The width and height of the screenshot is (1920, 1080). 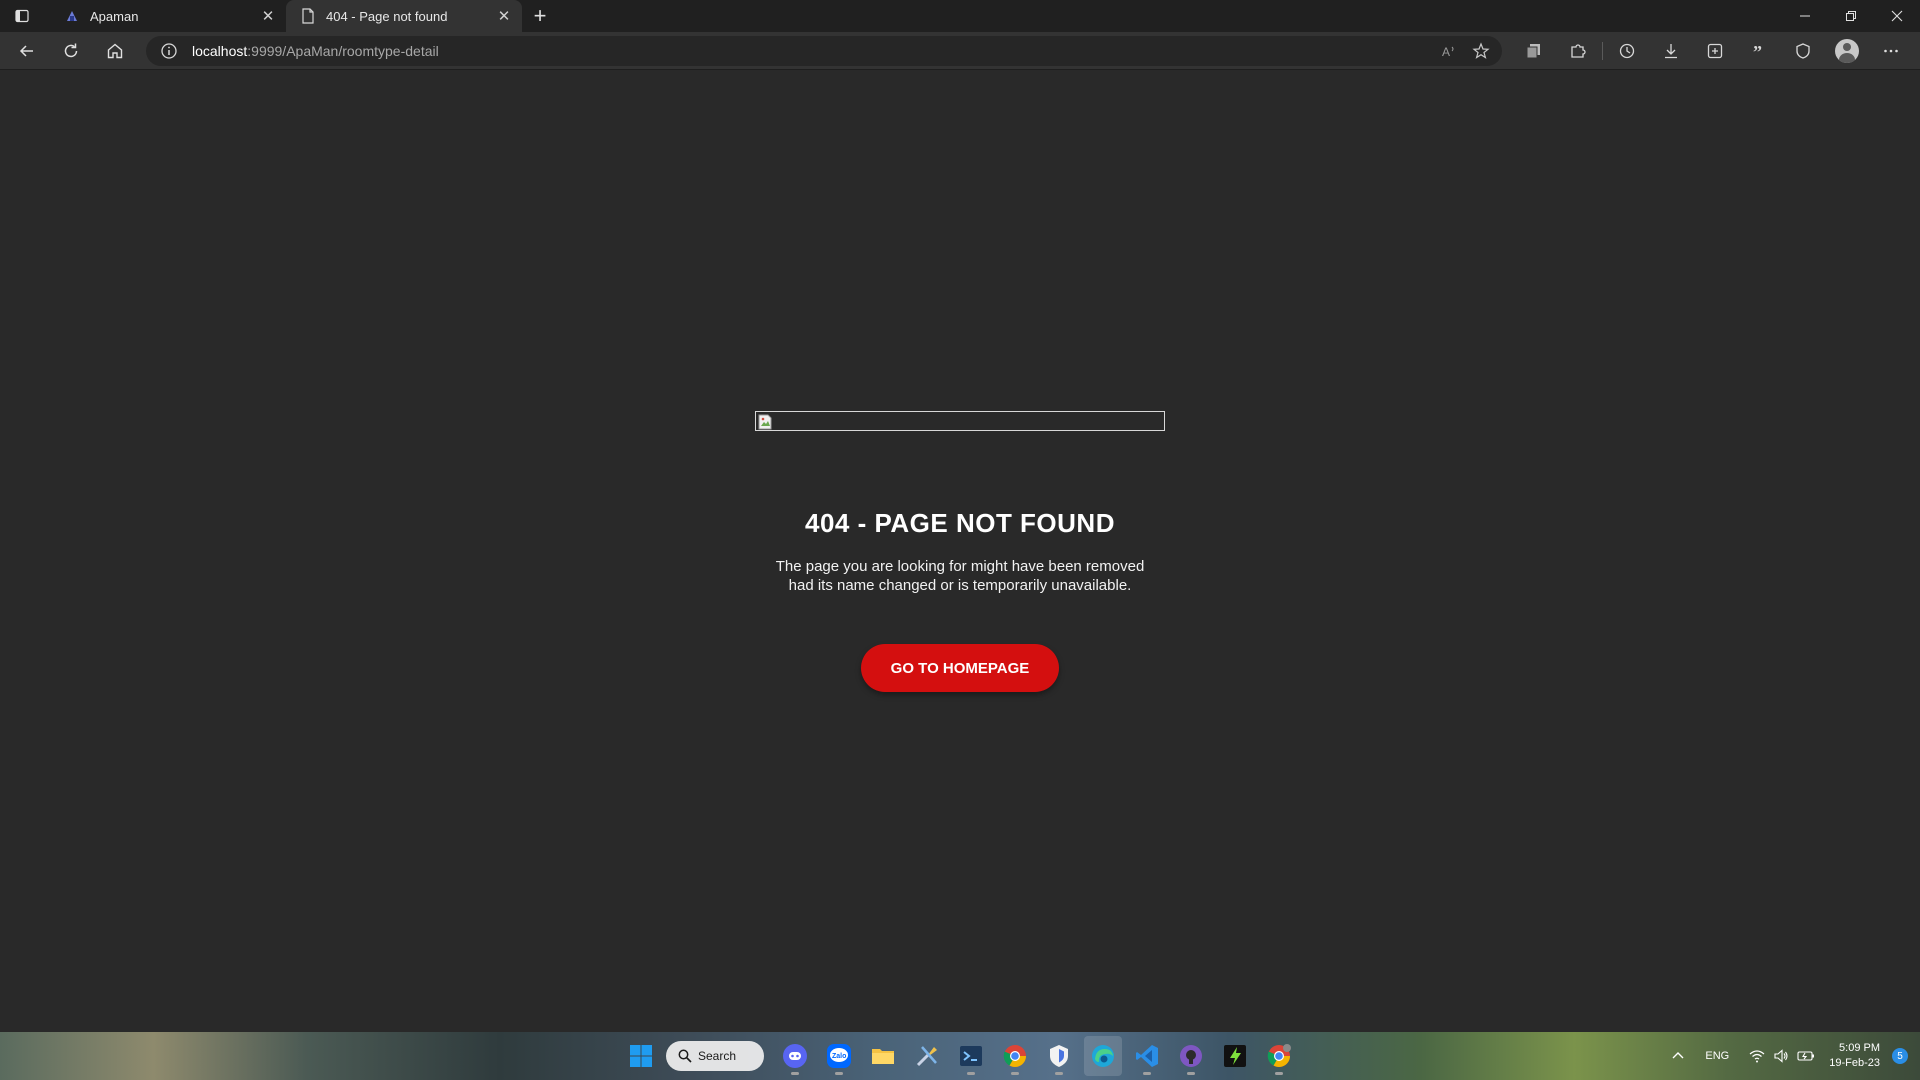 What do you see at coordinates (220, 51) in the screenshot?
I see `url-host: localhost` at bounding box center [220, 51].